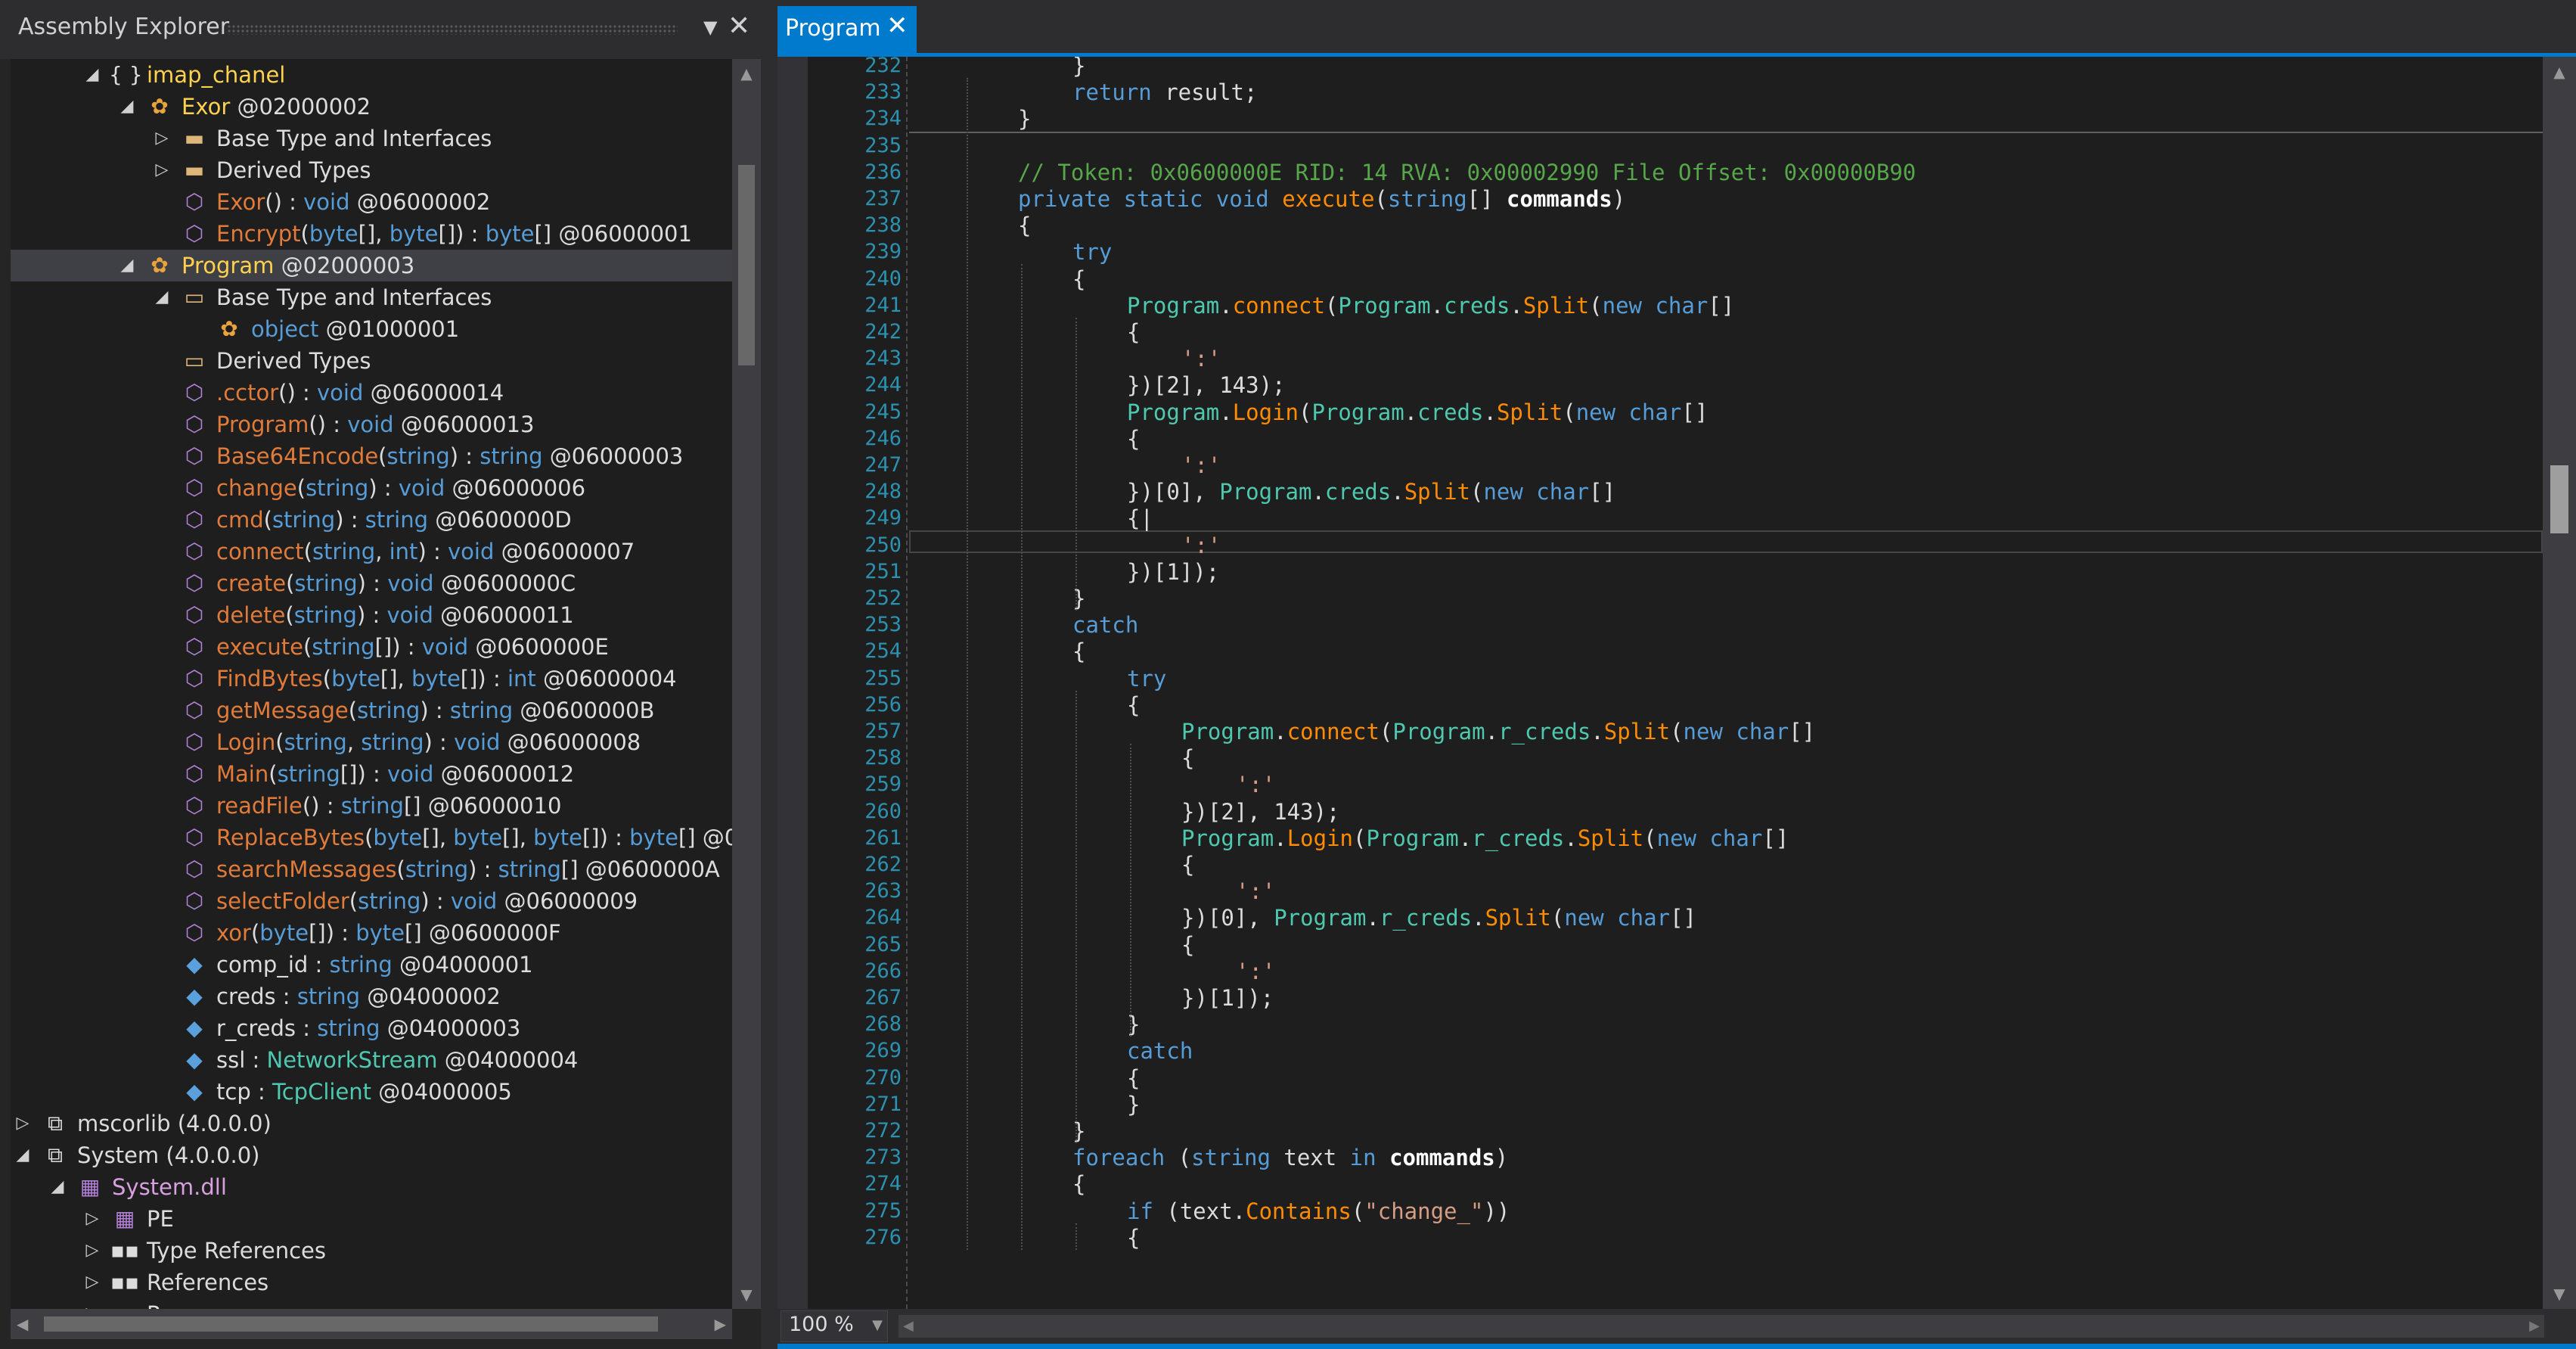 Image resolution: width=2576 pixels, height=1349 pixels. I want to click on tree-row: ⬡ execute(string[]) : void @0600000E, so click(371, 647).